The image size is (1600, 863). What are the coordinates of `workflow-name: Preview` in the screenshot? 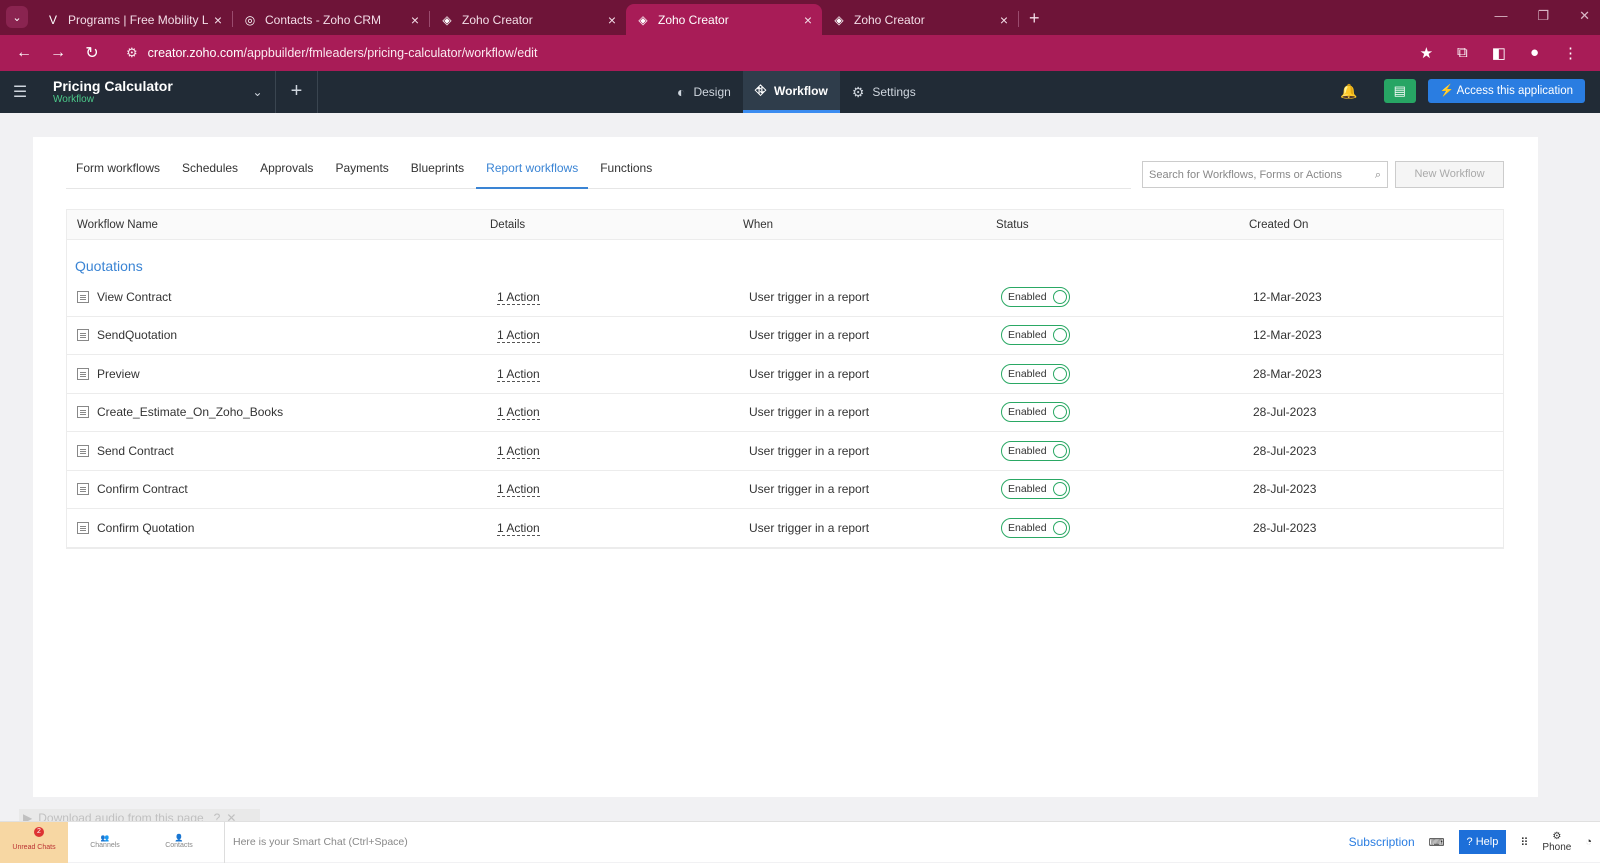 It's located at (118, 374).